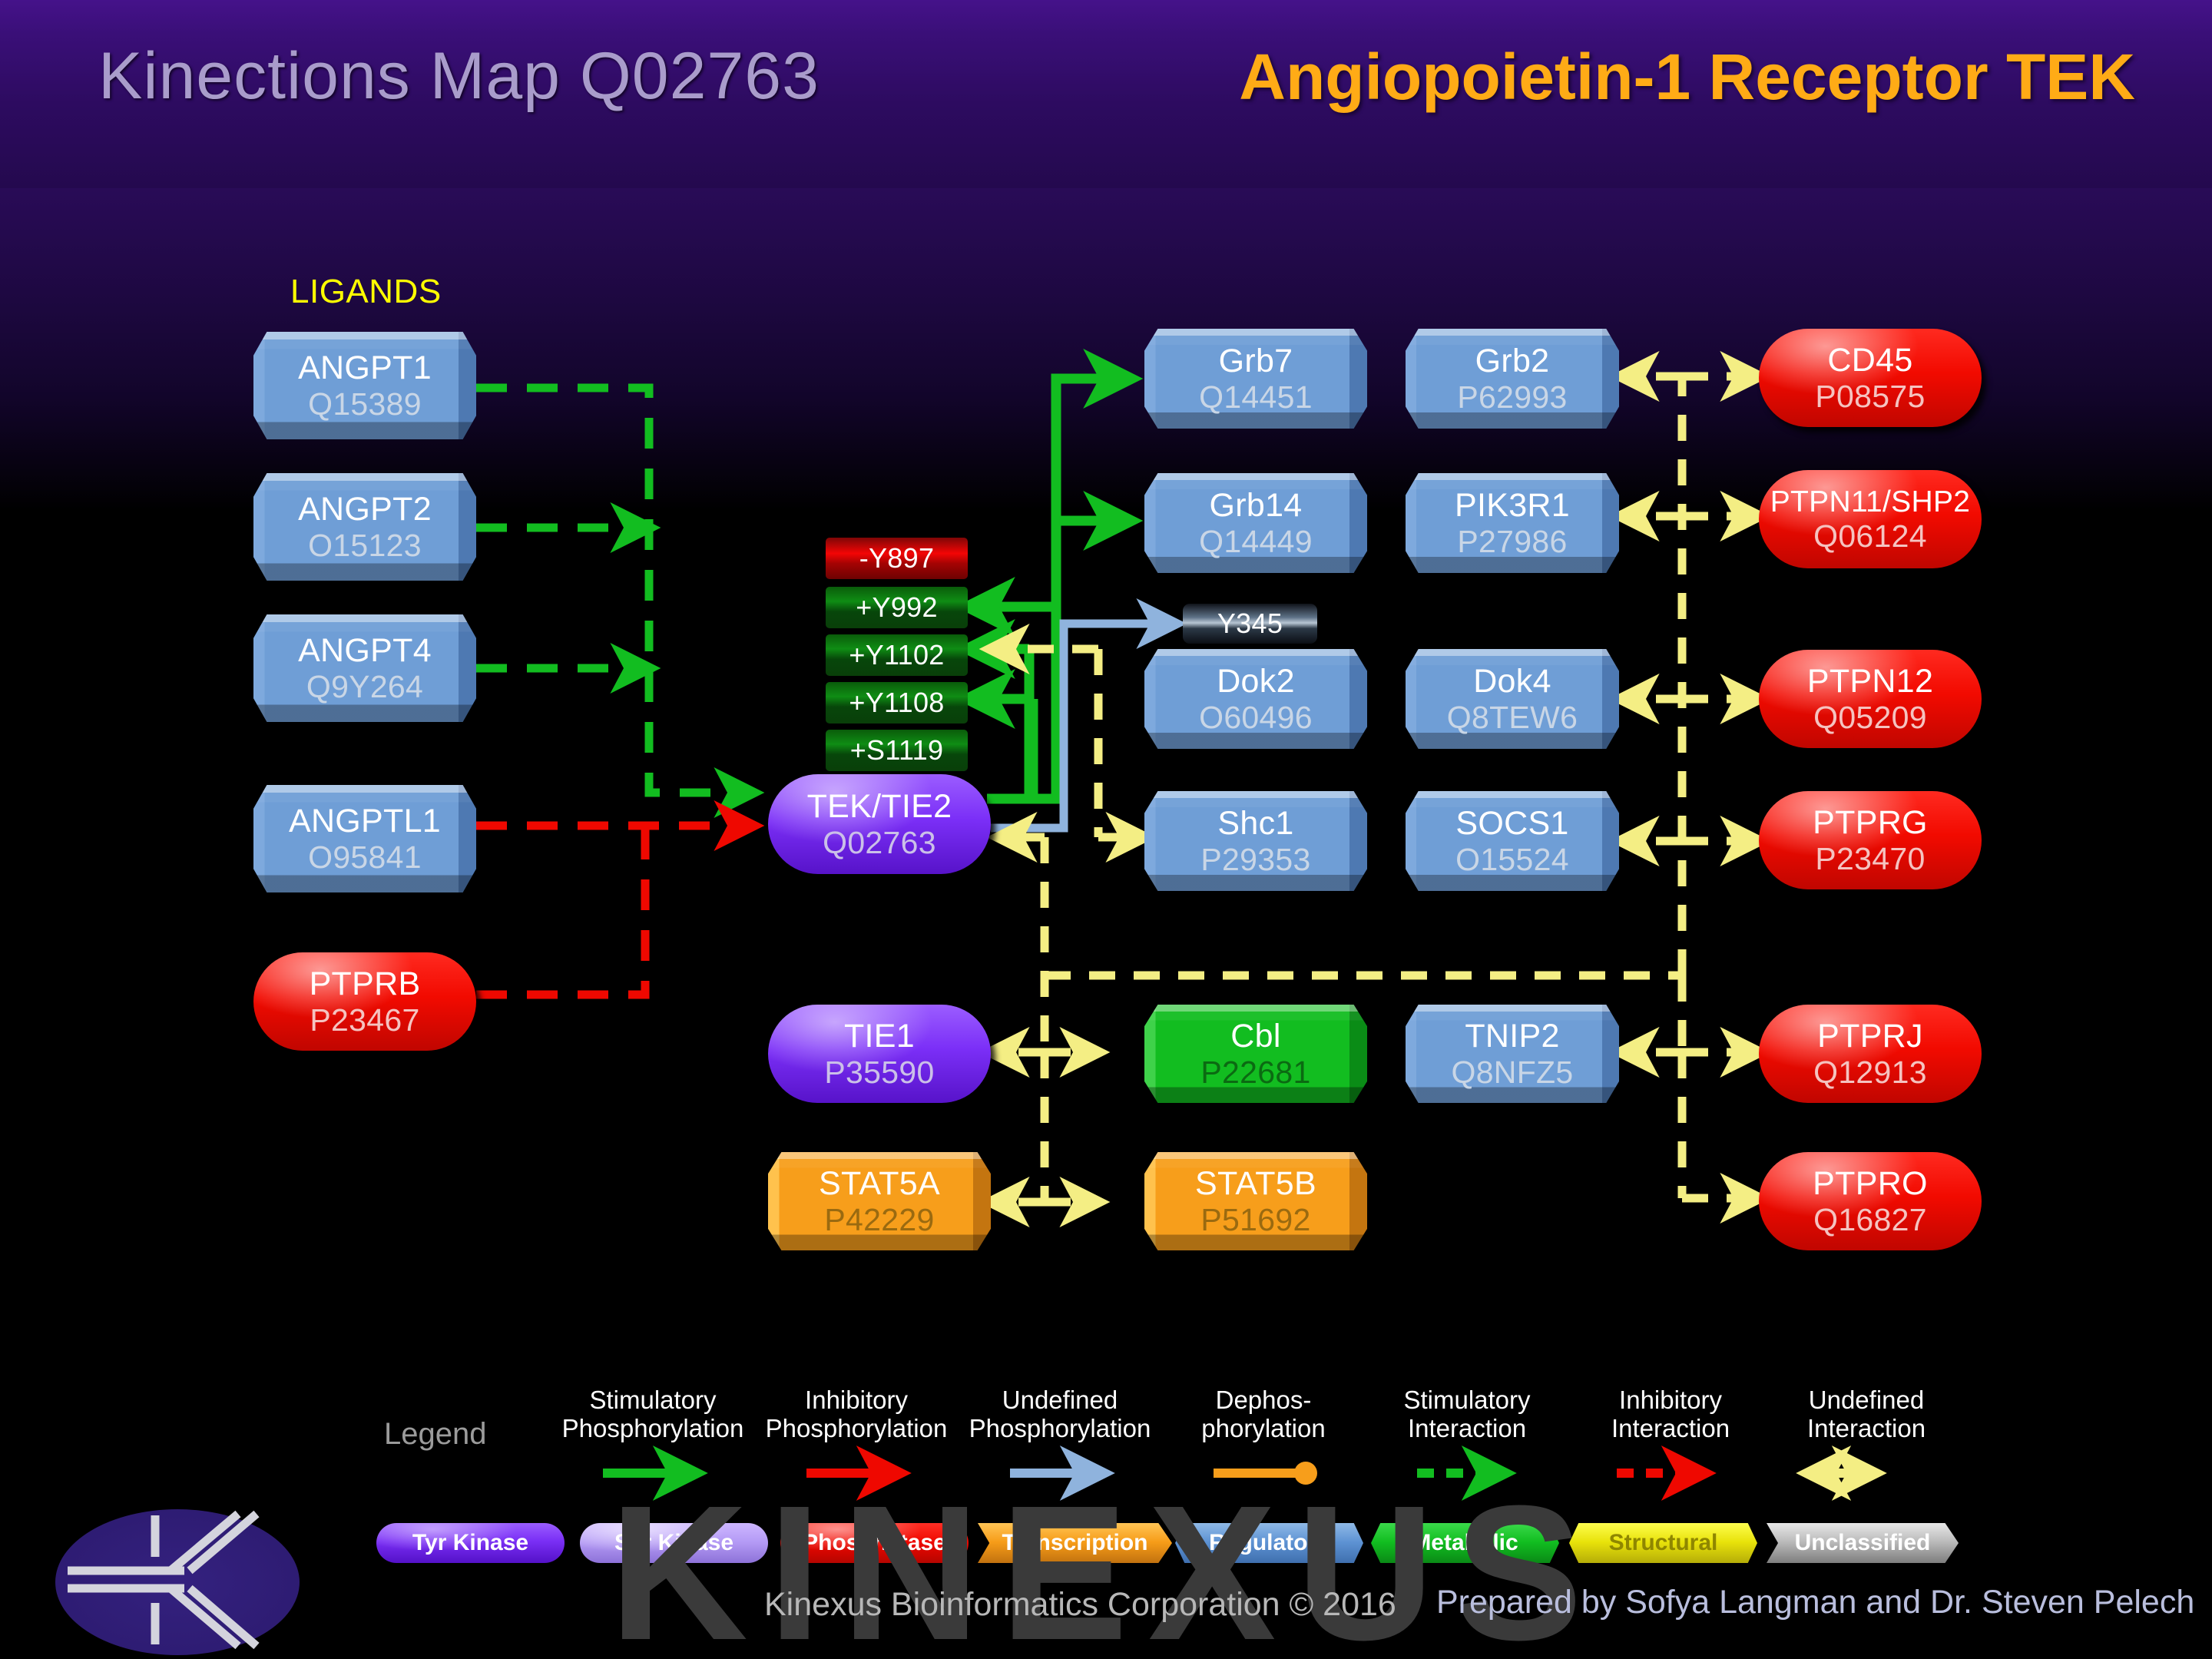  What do you see at coordinates (178, 1582) in the screenshot?
I see `kinexus-logo` at bounding box center [178, 1582].